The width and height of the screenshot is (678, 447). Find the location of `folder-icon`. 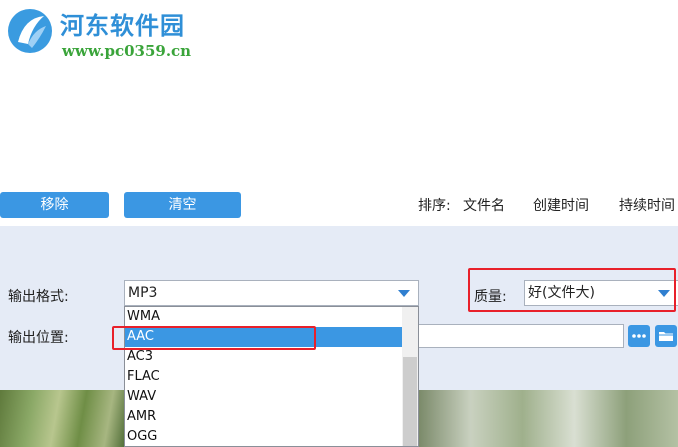

folder-icon is located at coordinates (666, 336).